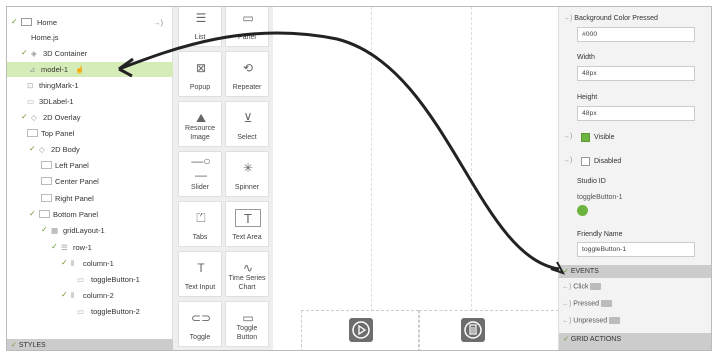 Image resolution: width=718 pixels, height=357 pixels. Describe the element at coordinates (201, 68) in the screenshot. I see `popup-icon: ⊠` at that location.